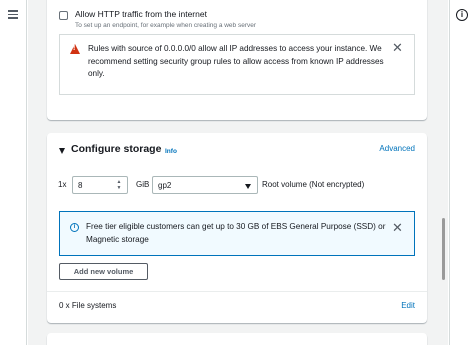  I want to click on root-volume-text: Root volume (Not encrypted), so click(313, 184).